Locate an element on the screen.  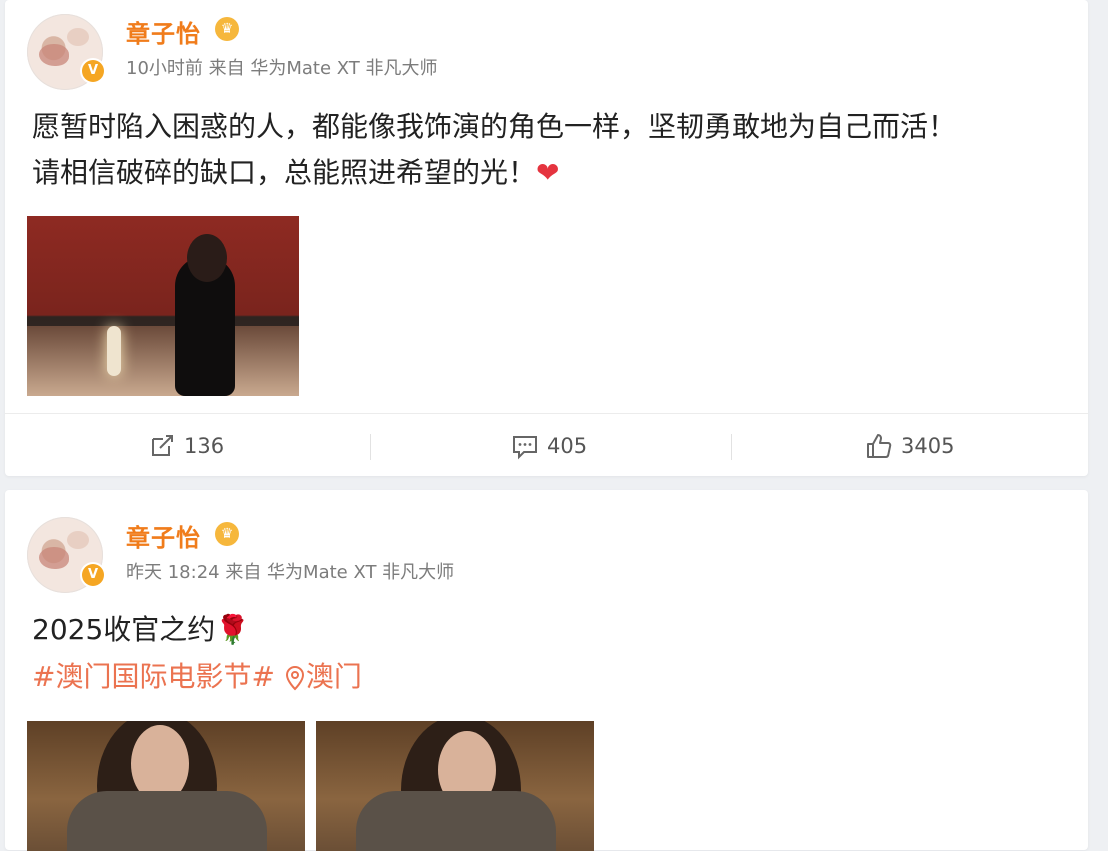
post-text-line-1: 愿暂时陷入困惑的人，都能像我饰演的角色一样，坚韧勇敢地为自己而活！ is located at coordinates (494, 126).